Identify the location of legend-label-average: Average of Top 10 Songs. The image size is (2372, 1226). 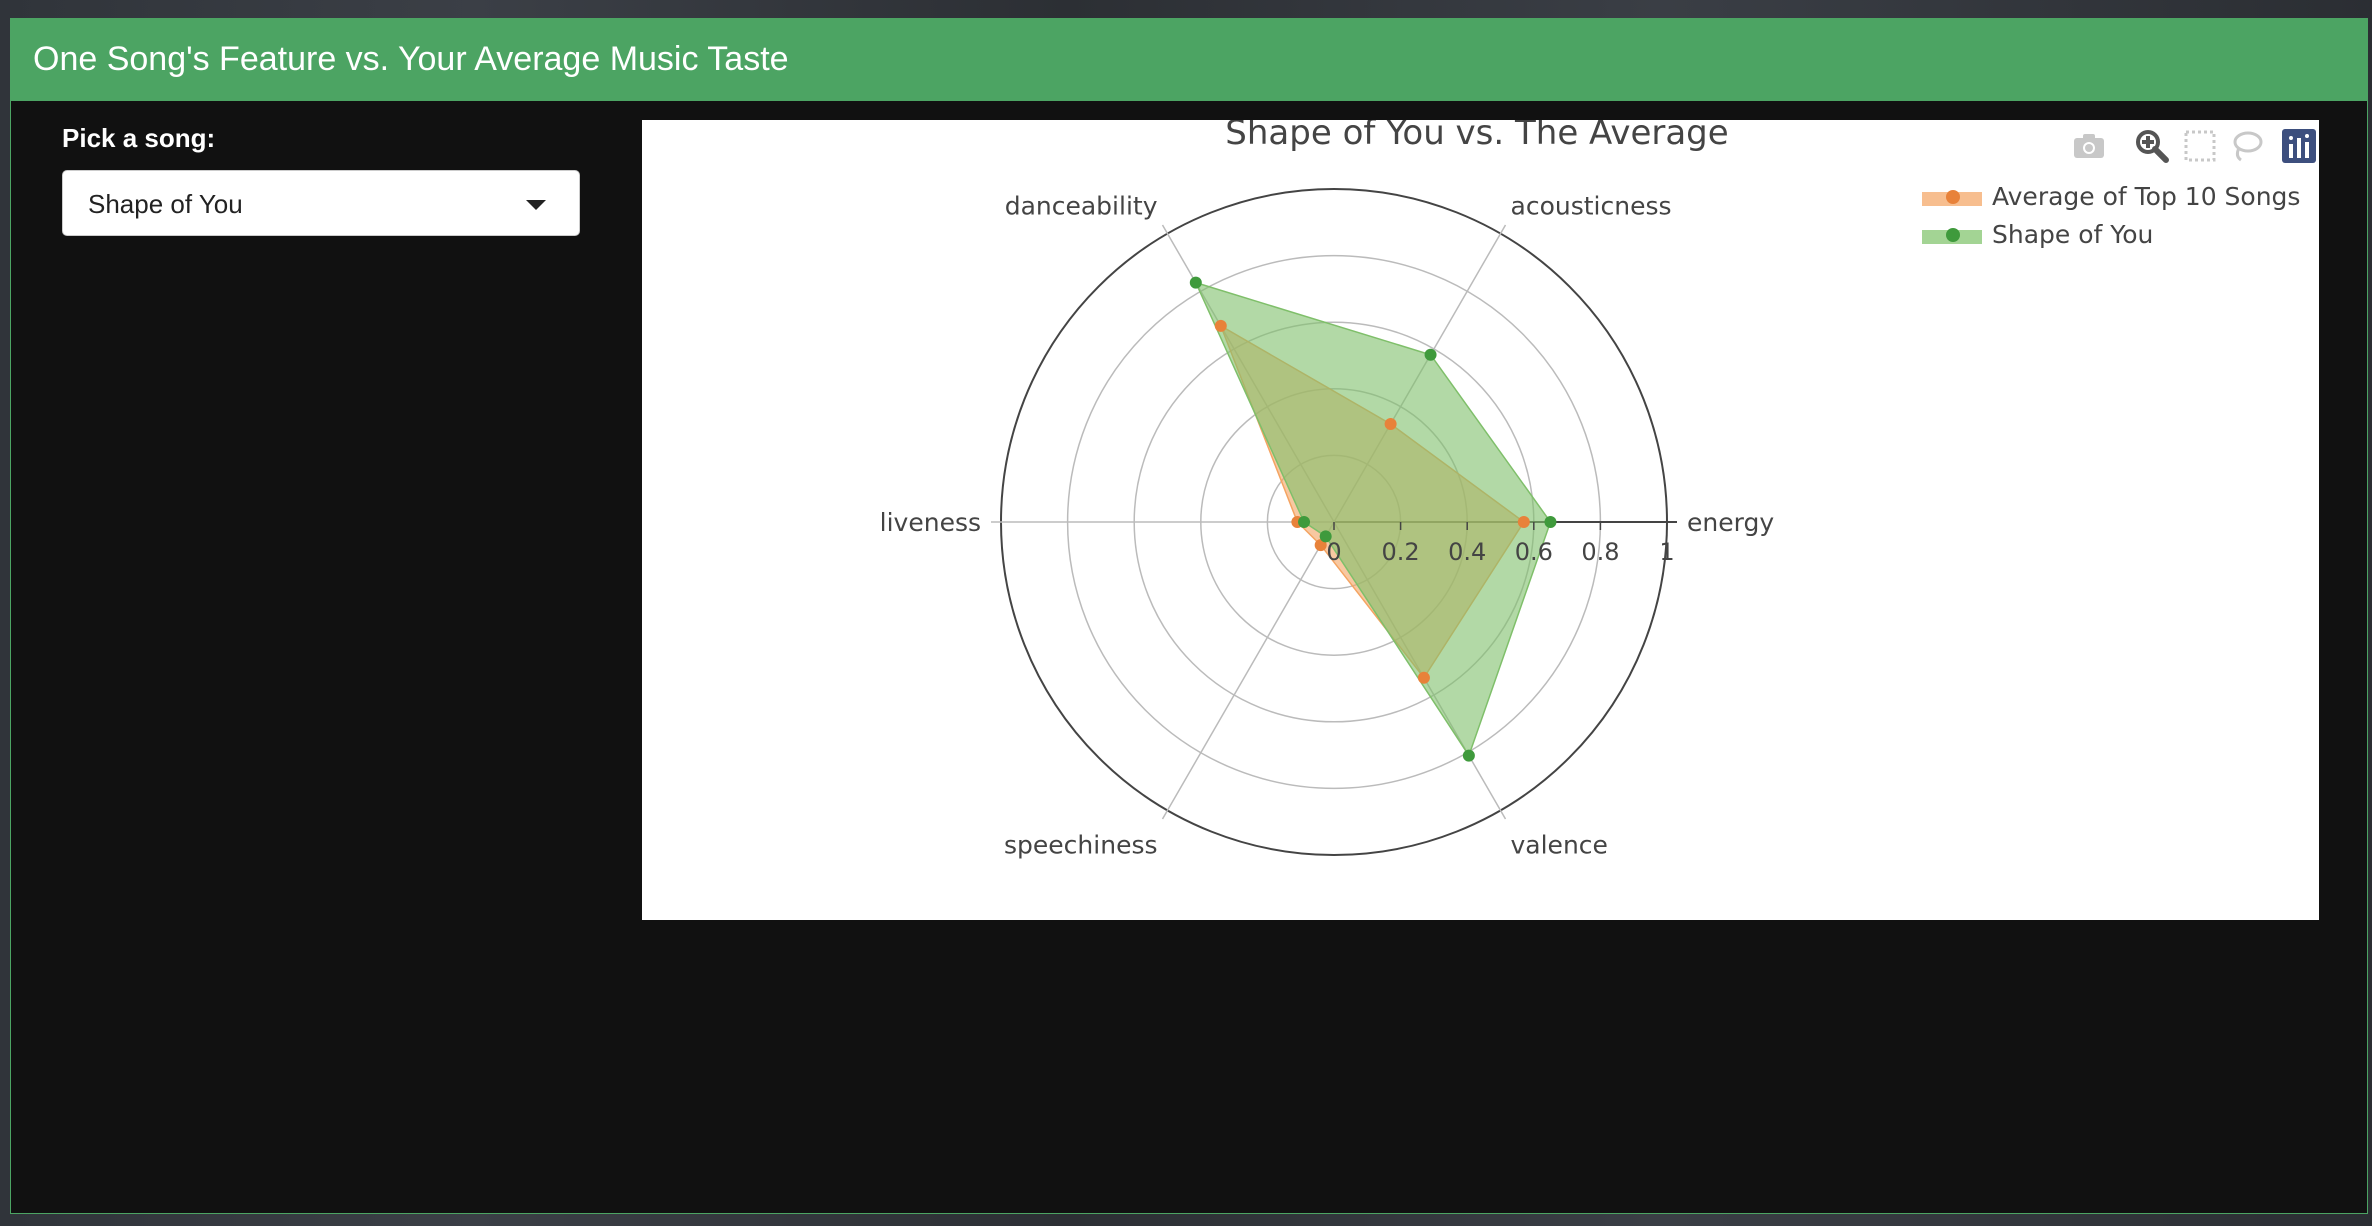
(2146, 196).